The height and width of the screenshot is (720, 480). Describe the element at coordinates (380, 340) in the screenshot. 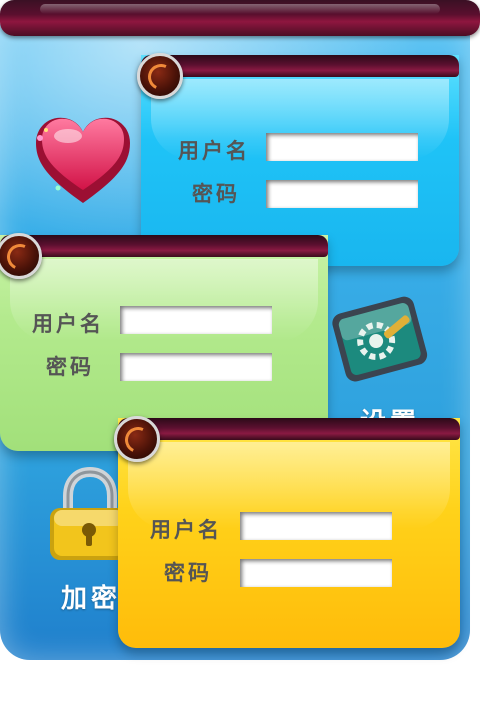

I see `settings-tool-icon` at that location.